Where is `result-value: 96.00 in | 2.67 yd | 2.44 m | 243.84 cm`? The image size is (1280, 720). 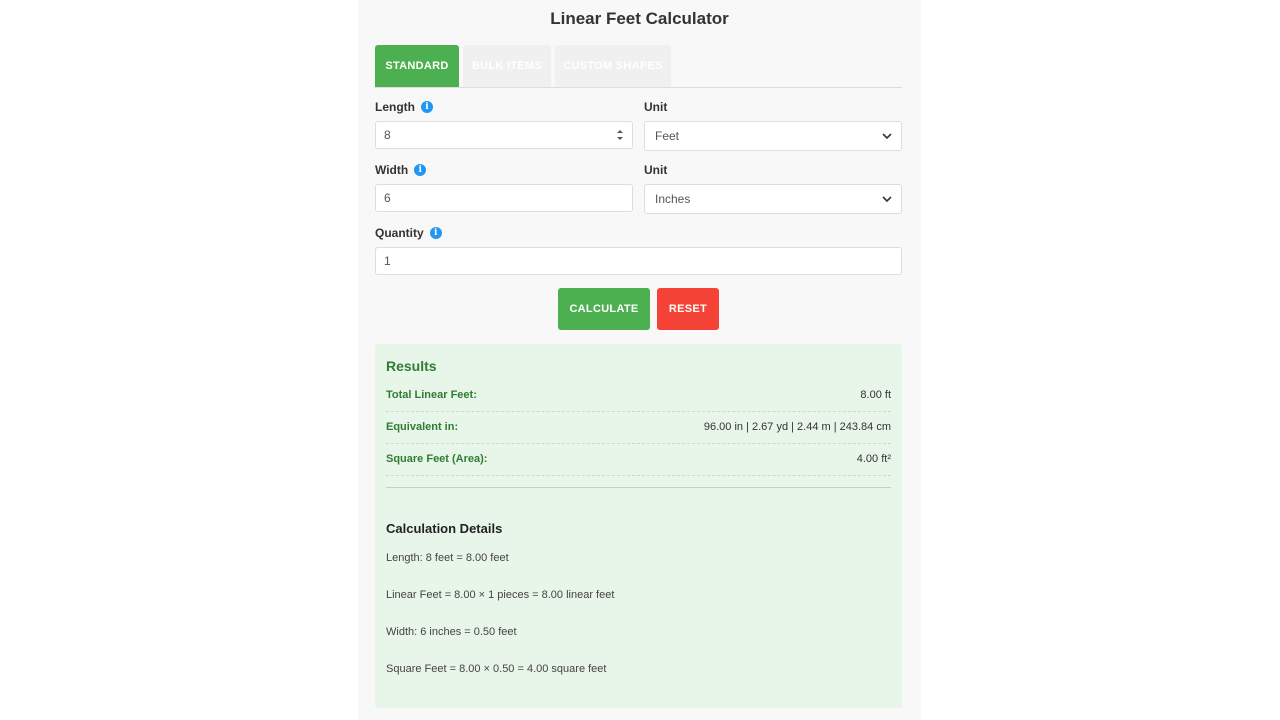
result-value: 96.00 in | 2.67 yd | 2.44 m | 243.84 cm is located at coordinates (797, 427).